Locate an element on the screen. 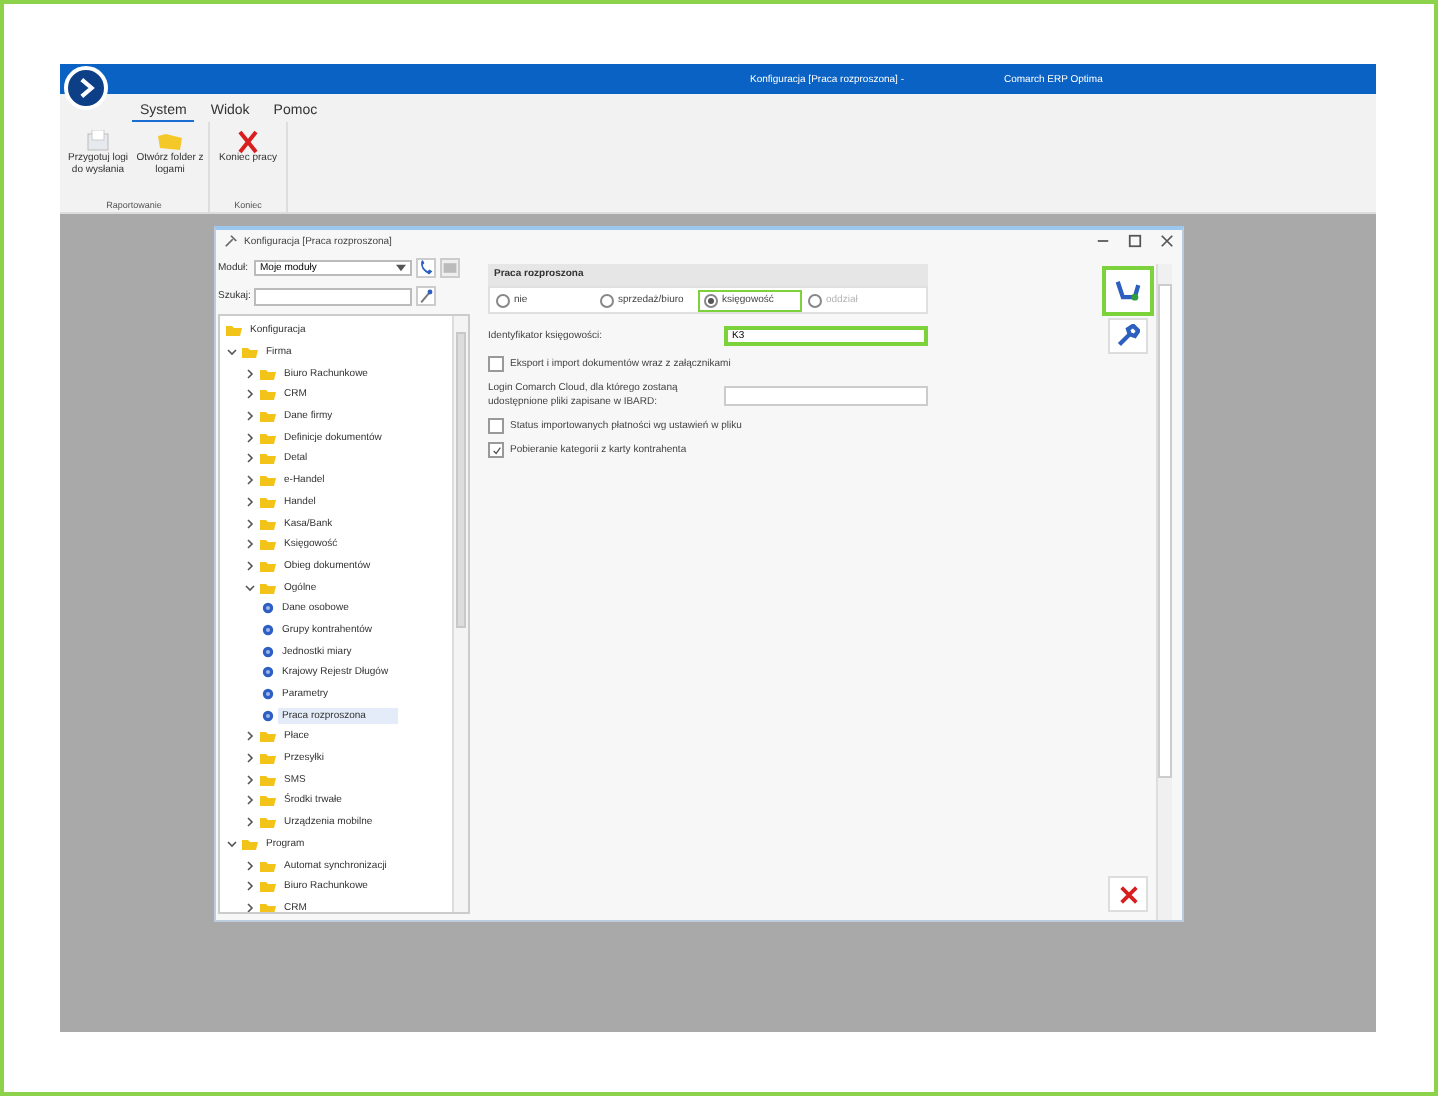 Image resolution: width=1438 pixels, height=1096 pixels. phone-icon is located at coordinates (426, 268).